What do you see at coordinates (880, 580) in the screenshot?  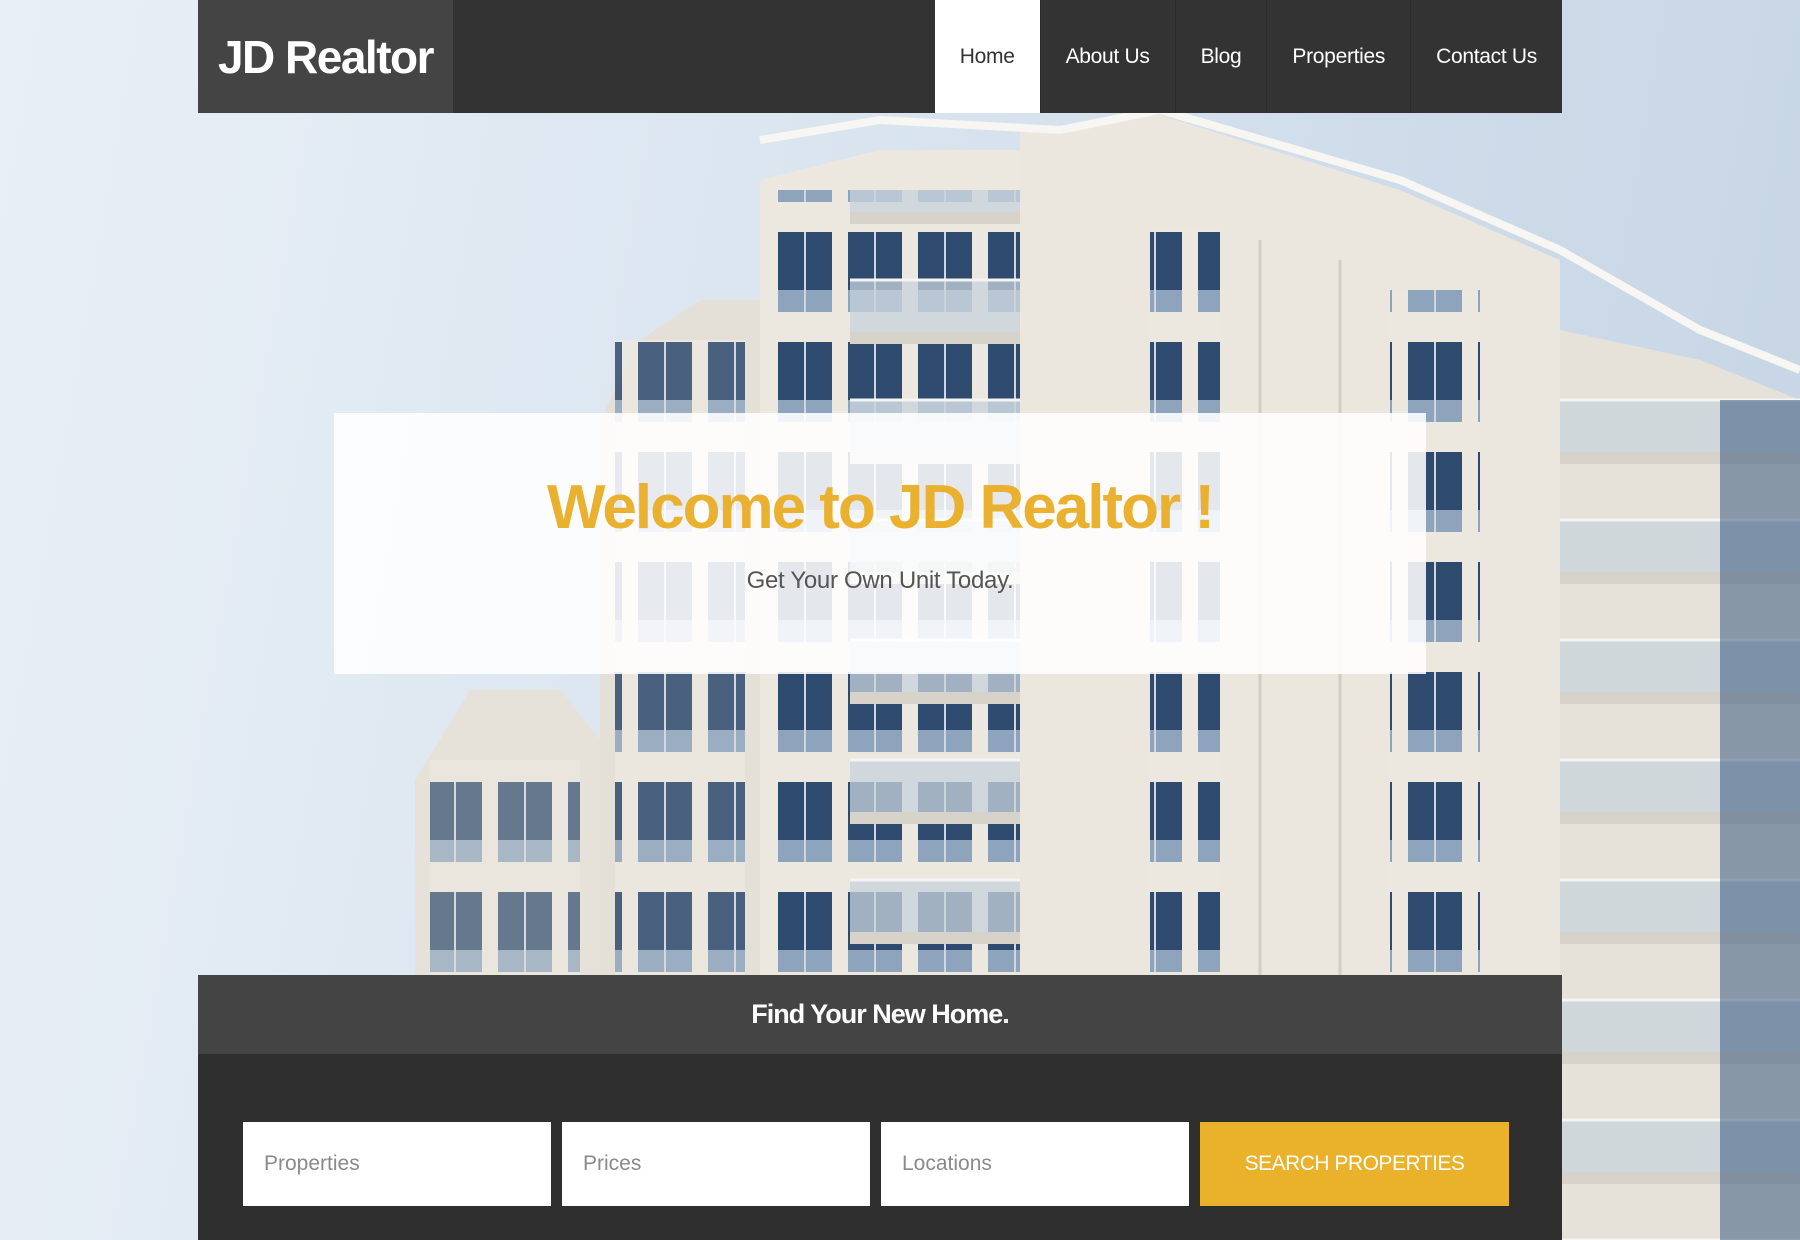 I see `hero-subtitle: Get Your Own Unit Today.` at bounding box center [880, 580].